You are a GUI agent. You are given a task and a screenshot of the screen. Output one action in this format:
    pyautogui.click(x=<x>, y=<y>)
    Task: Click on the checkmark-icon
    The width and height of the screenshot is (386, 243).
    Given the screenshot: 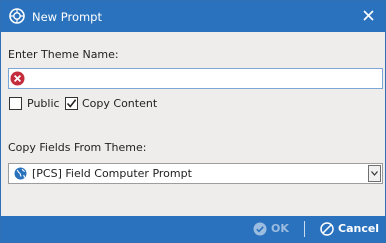 What is the action you would take?
    pyautogui.click(x=71, y=103)
    